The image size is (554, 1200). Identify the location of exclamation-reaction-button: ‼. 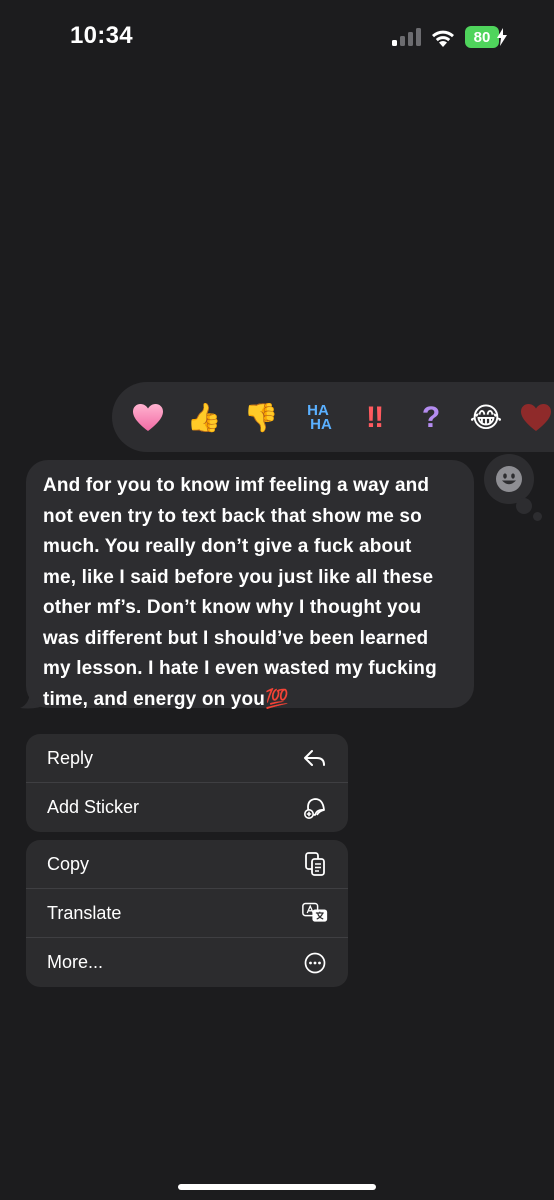
(375, 418).